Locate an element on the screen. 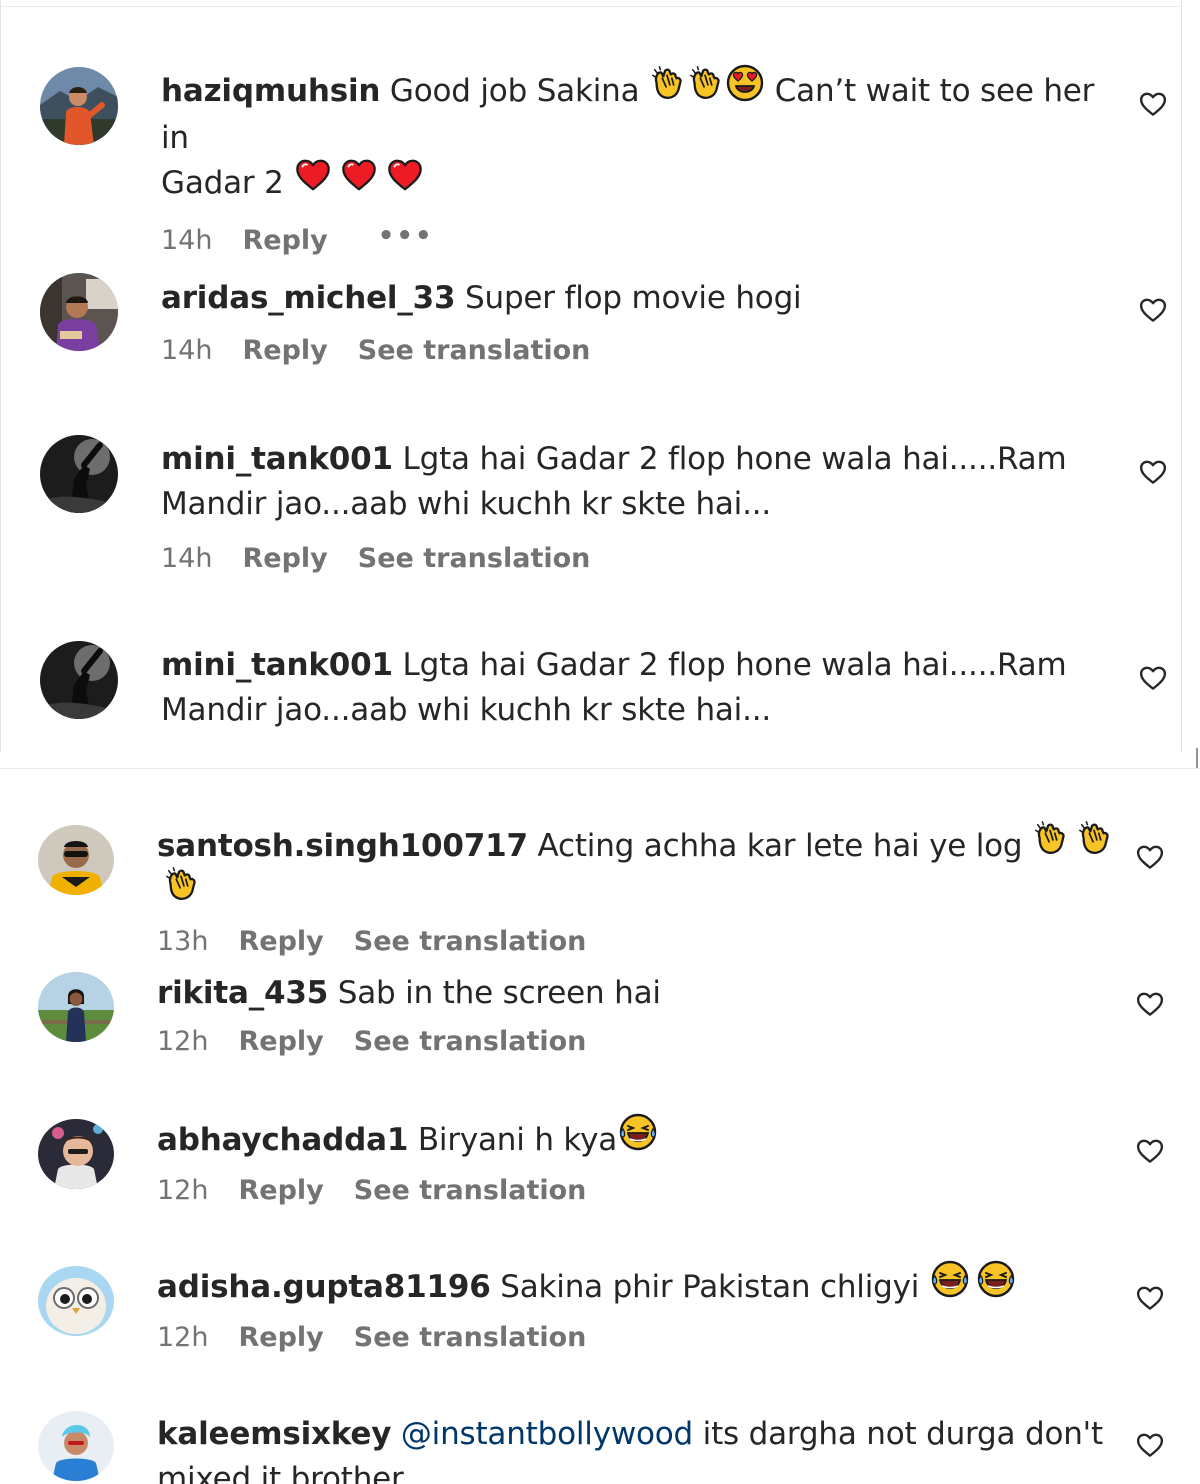 The width and height of the screenshot is (1200, 1484). comment-text: aridas_michel_33 Super flop movie hogi is located at coordinates (641, 298).